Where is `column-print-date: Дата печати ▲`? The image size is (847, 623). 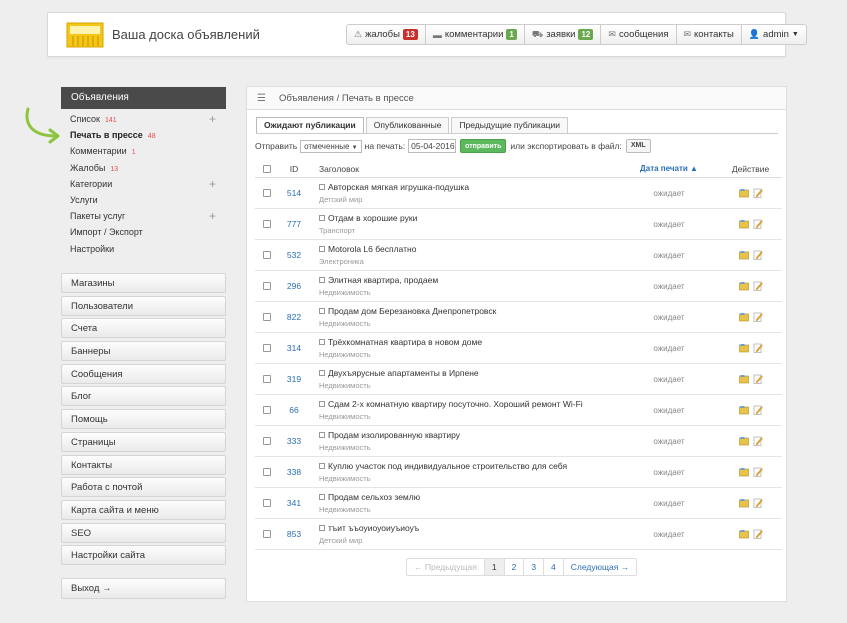 column-print-date: Дата печати ▲ is located at coordinates (669, 168).